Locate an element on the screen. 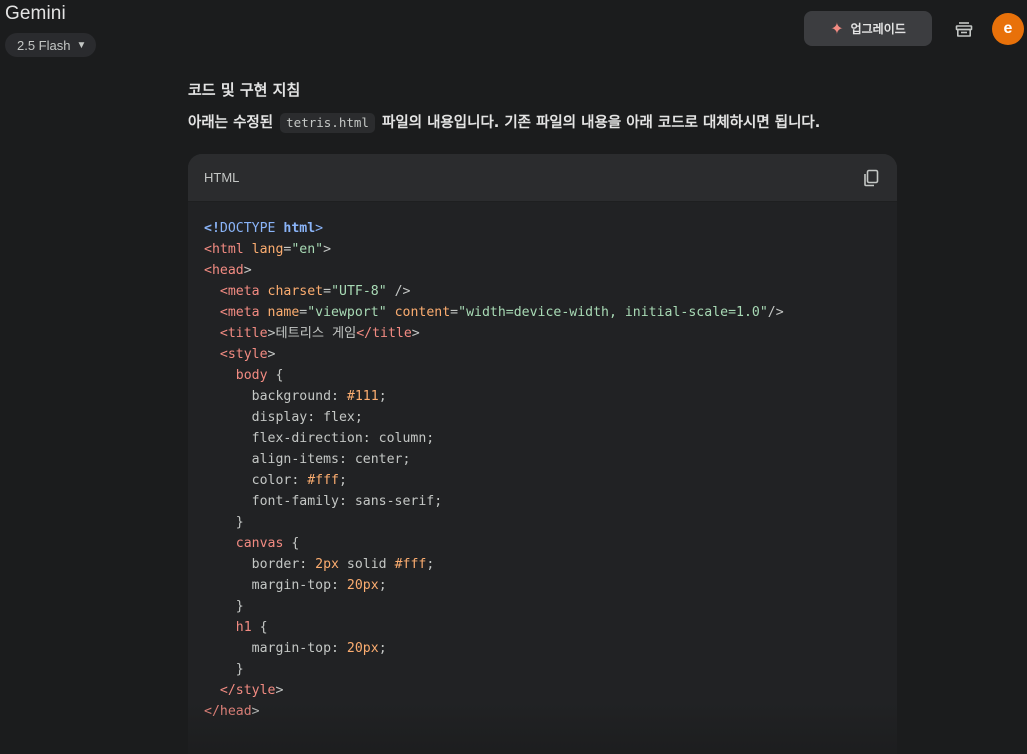 The width and height of the screenshot is (1027, 754). code-line: align-items: center; is located at coordinates (542, 459).